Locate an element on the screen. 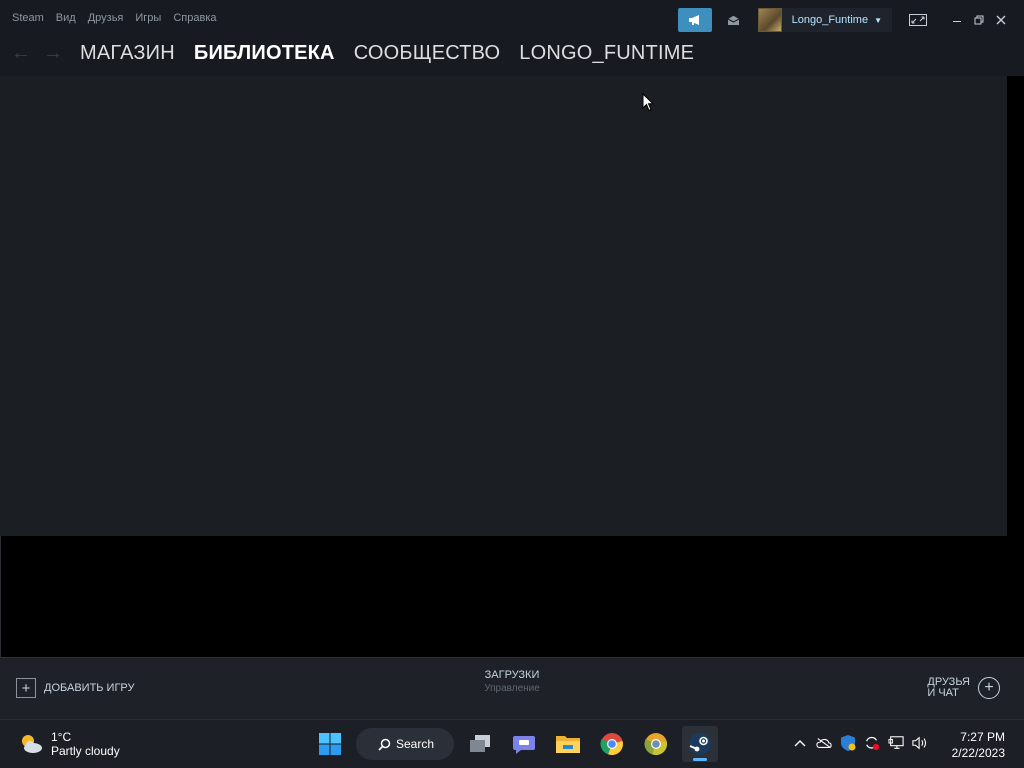  close-button is located at coordinates (1001, 20).